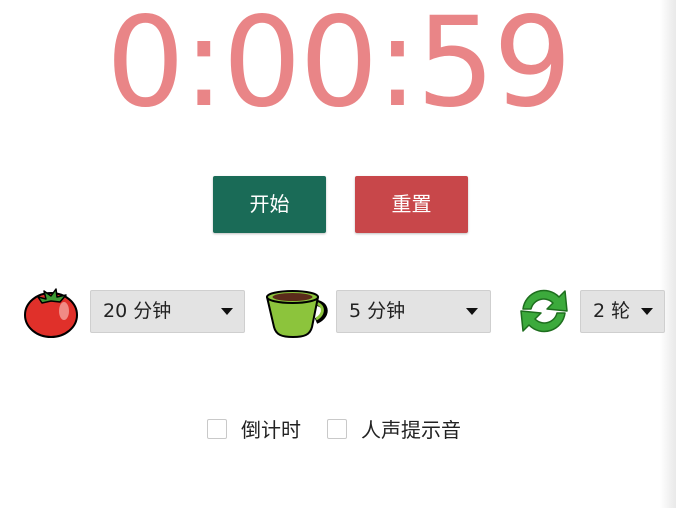  What do you see at coordinates (377, 311) in the screenshot?
I see `break-duration-value: 5 分钟` at bounding box center [377, 311].